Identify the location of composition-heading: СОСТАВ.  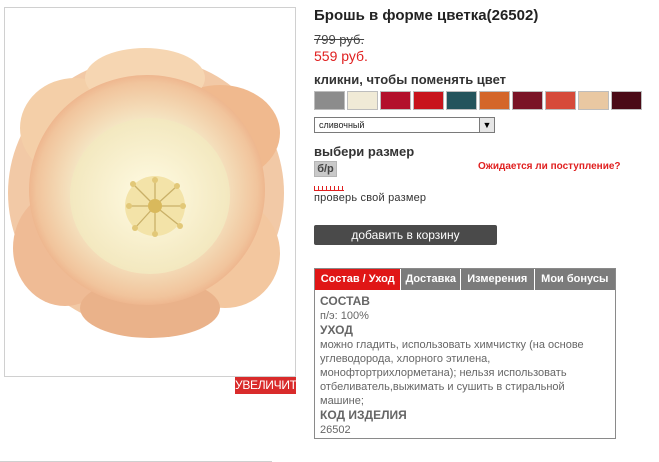
(345, 301).